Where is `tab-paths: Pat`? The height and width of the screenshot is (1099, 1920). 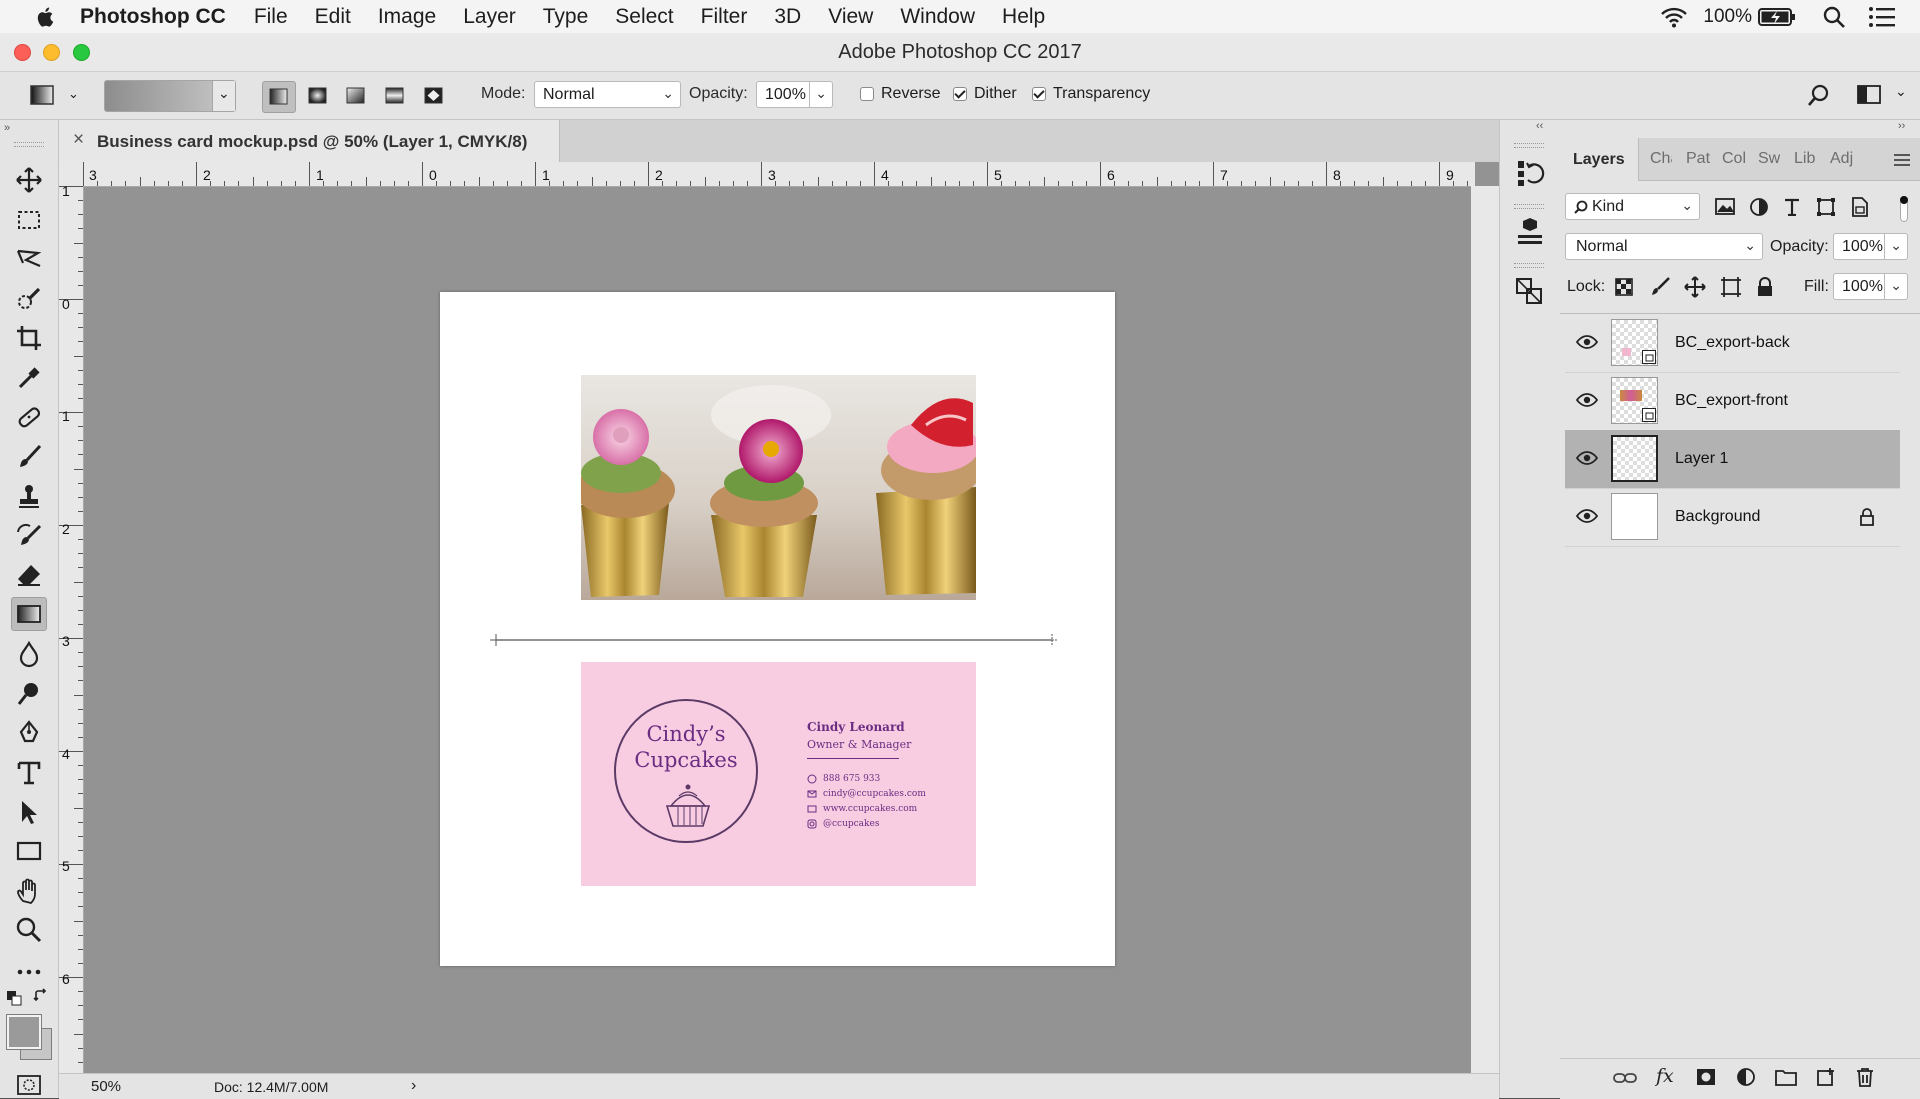 tab-paths: Pat is located at coordinates (1698, 159).